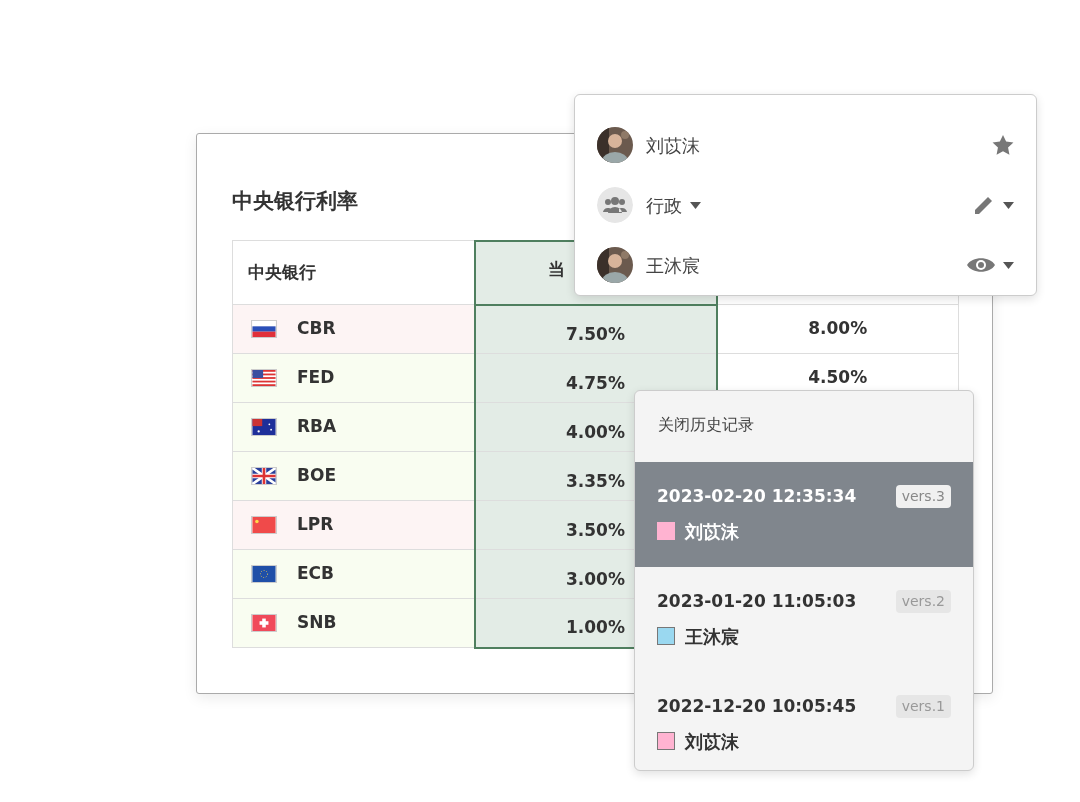 This screenshot has width=1080, height=802. Describe the element at coordinates (615, 205) in the screenshot. I see `group-icon` at that location.